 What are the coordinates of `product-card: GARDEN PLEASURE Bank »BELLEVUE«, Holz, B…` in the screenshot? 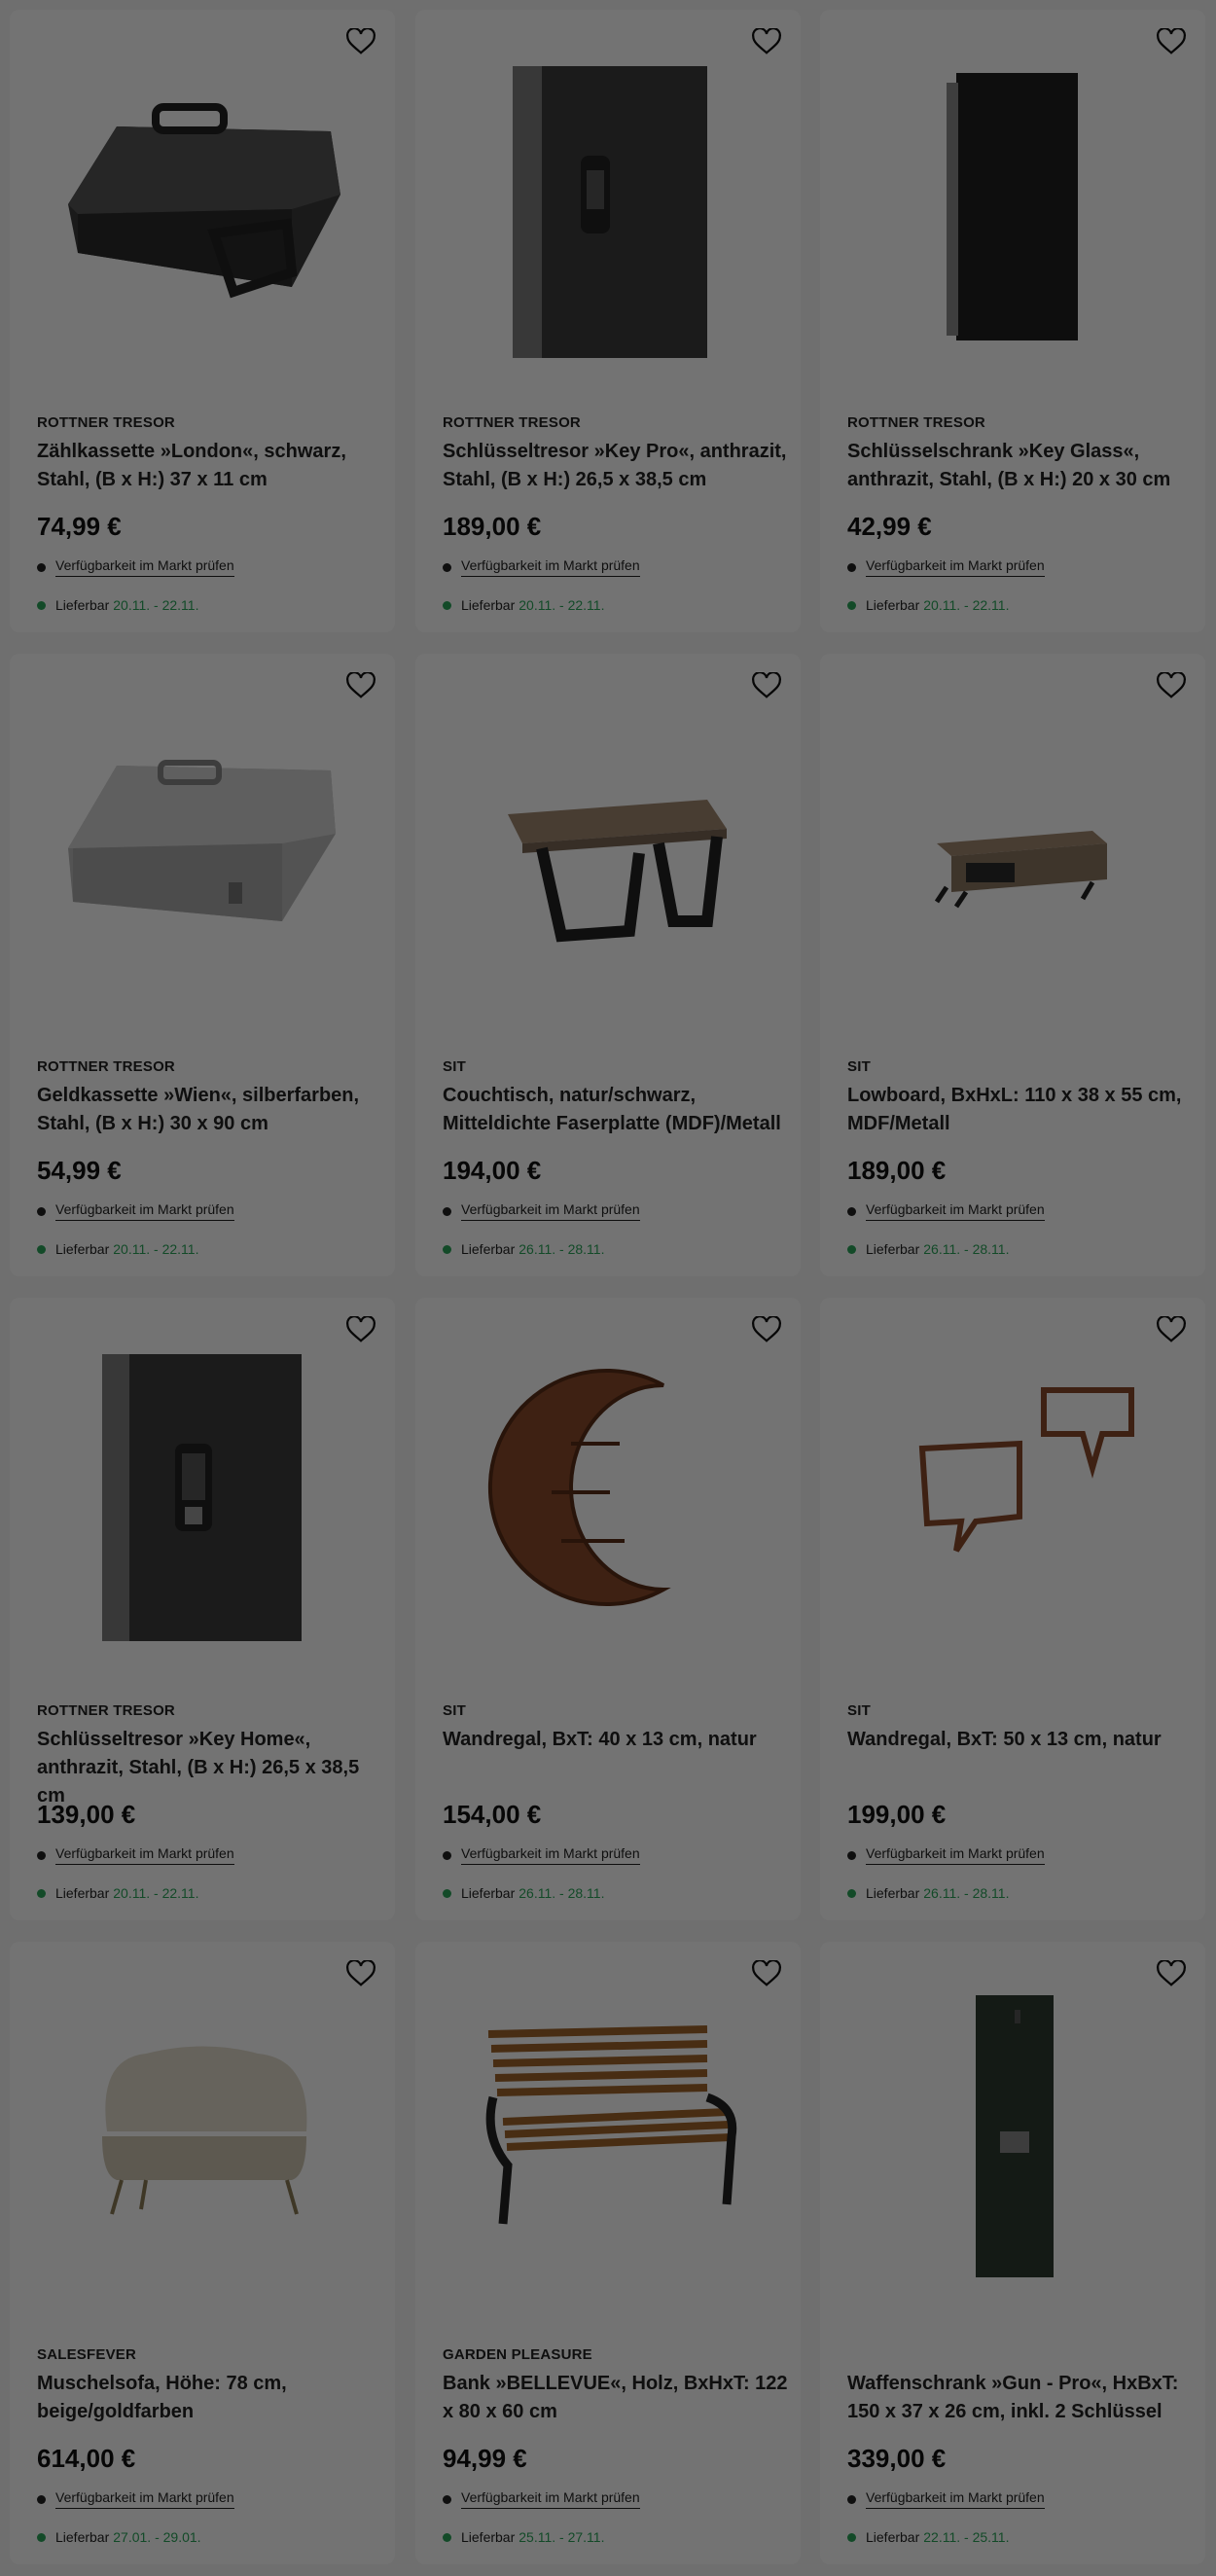 It's located at (608, 2253).